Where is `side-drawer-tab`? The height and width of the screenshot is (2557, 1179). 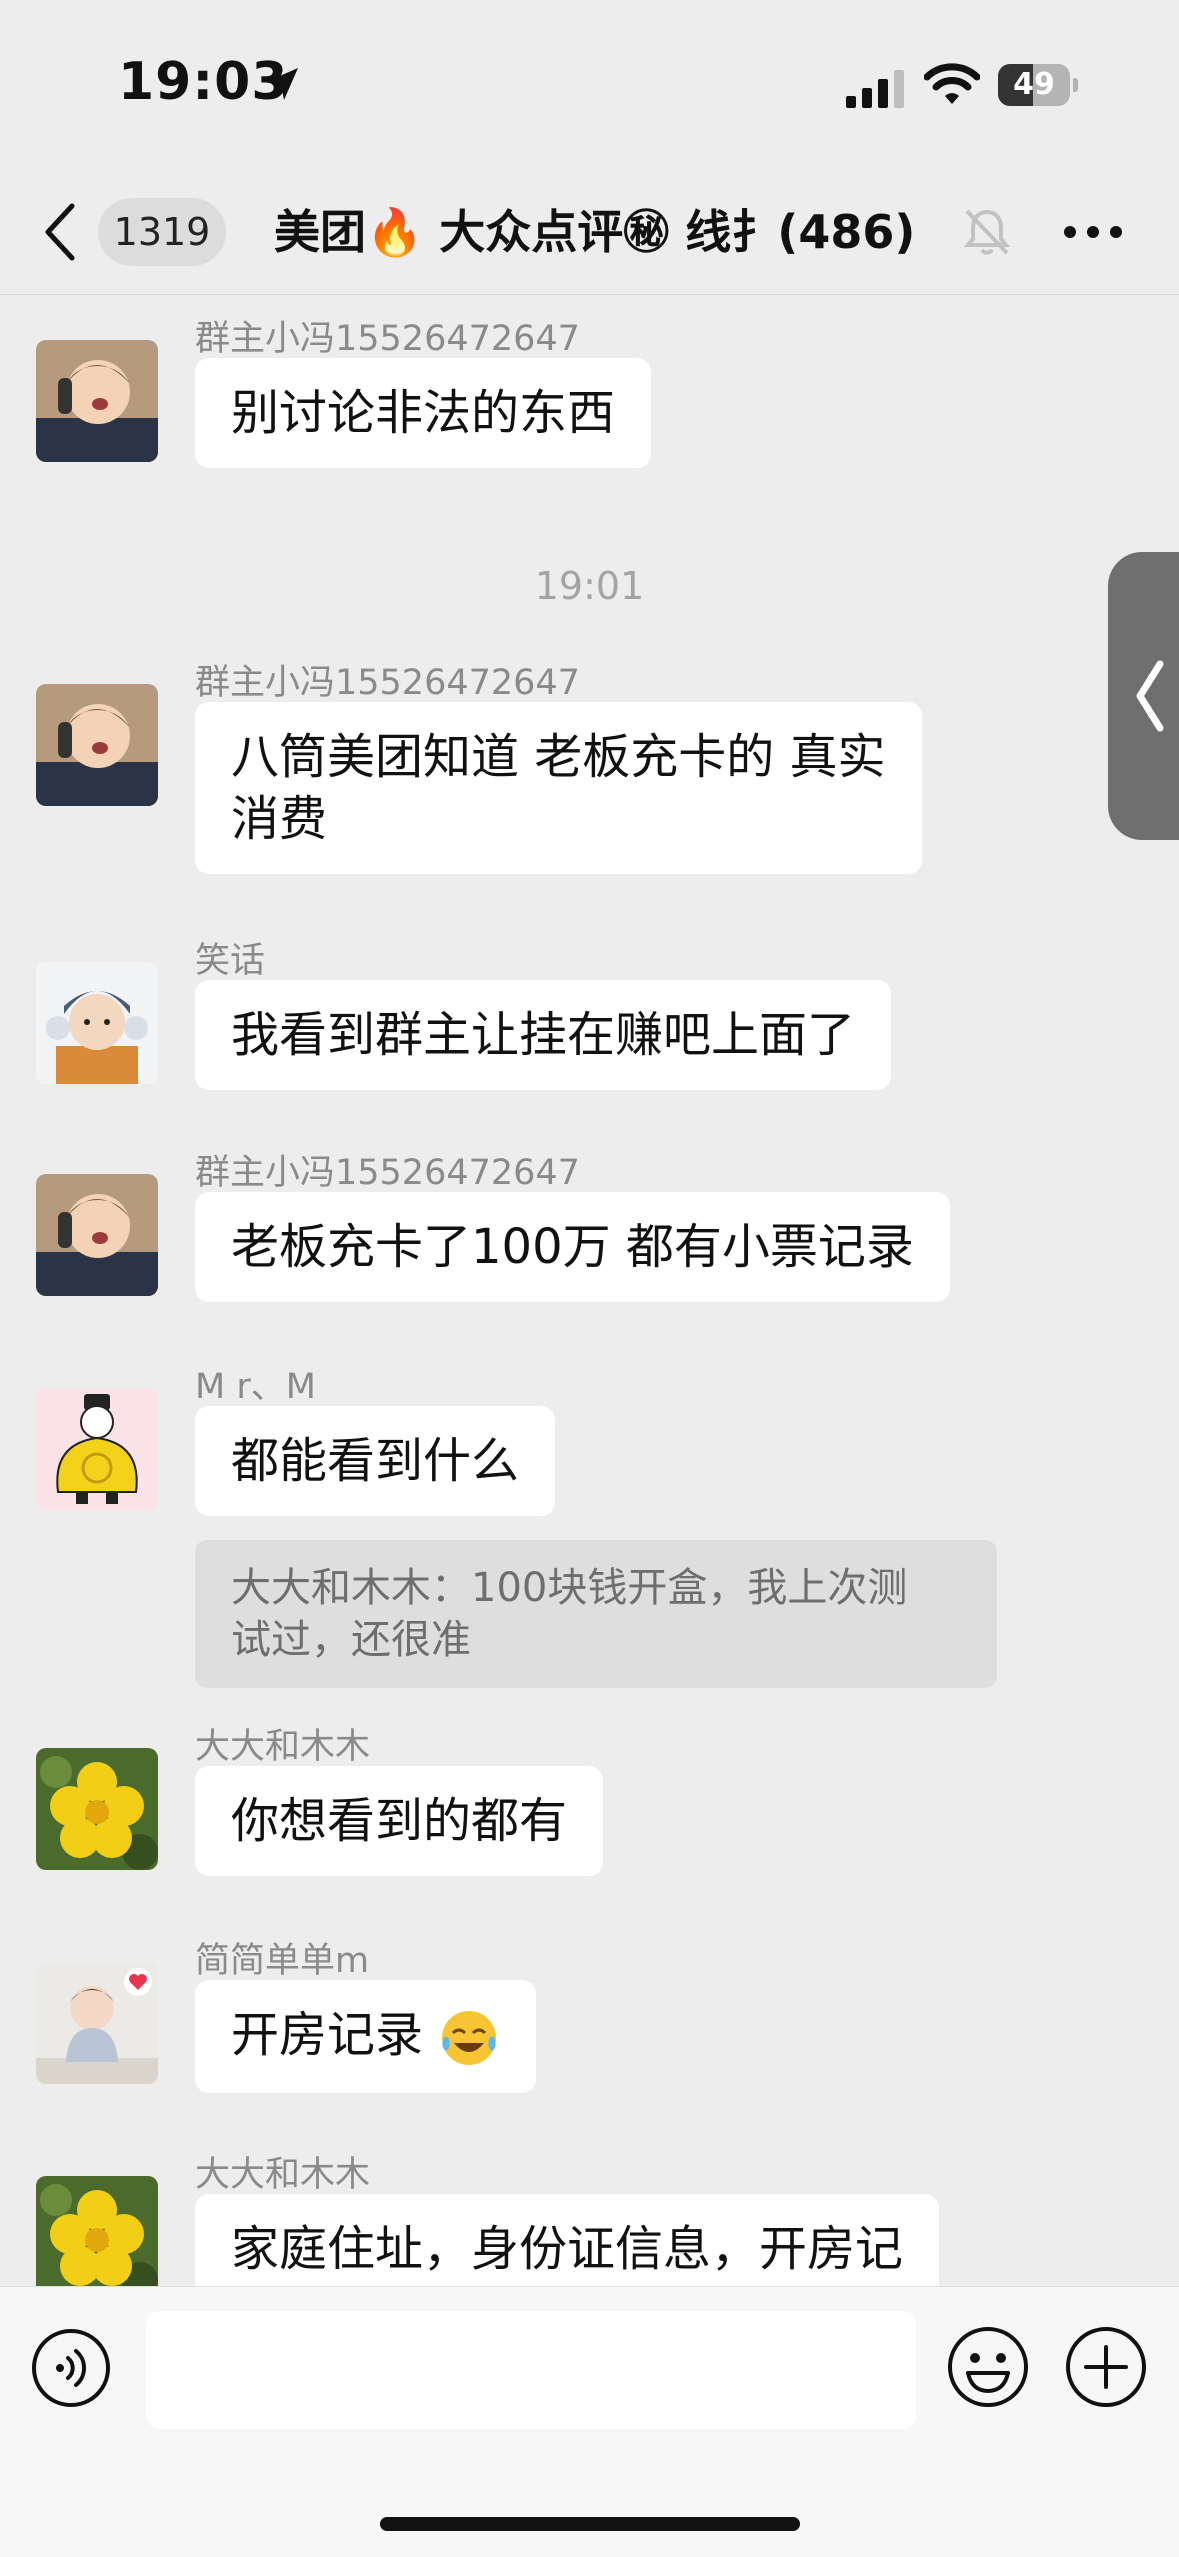 side-drawer-tab is located at coordinates (1143, 696).